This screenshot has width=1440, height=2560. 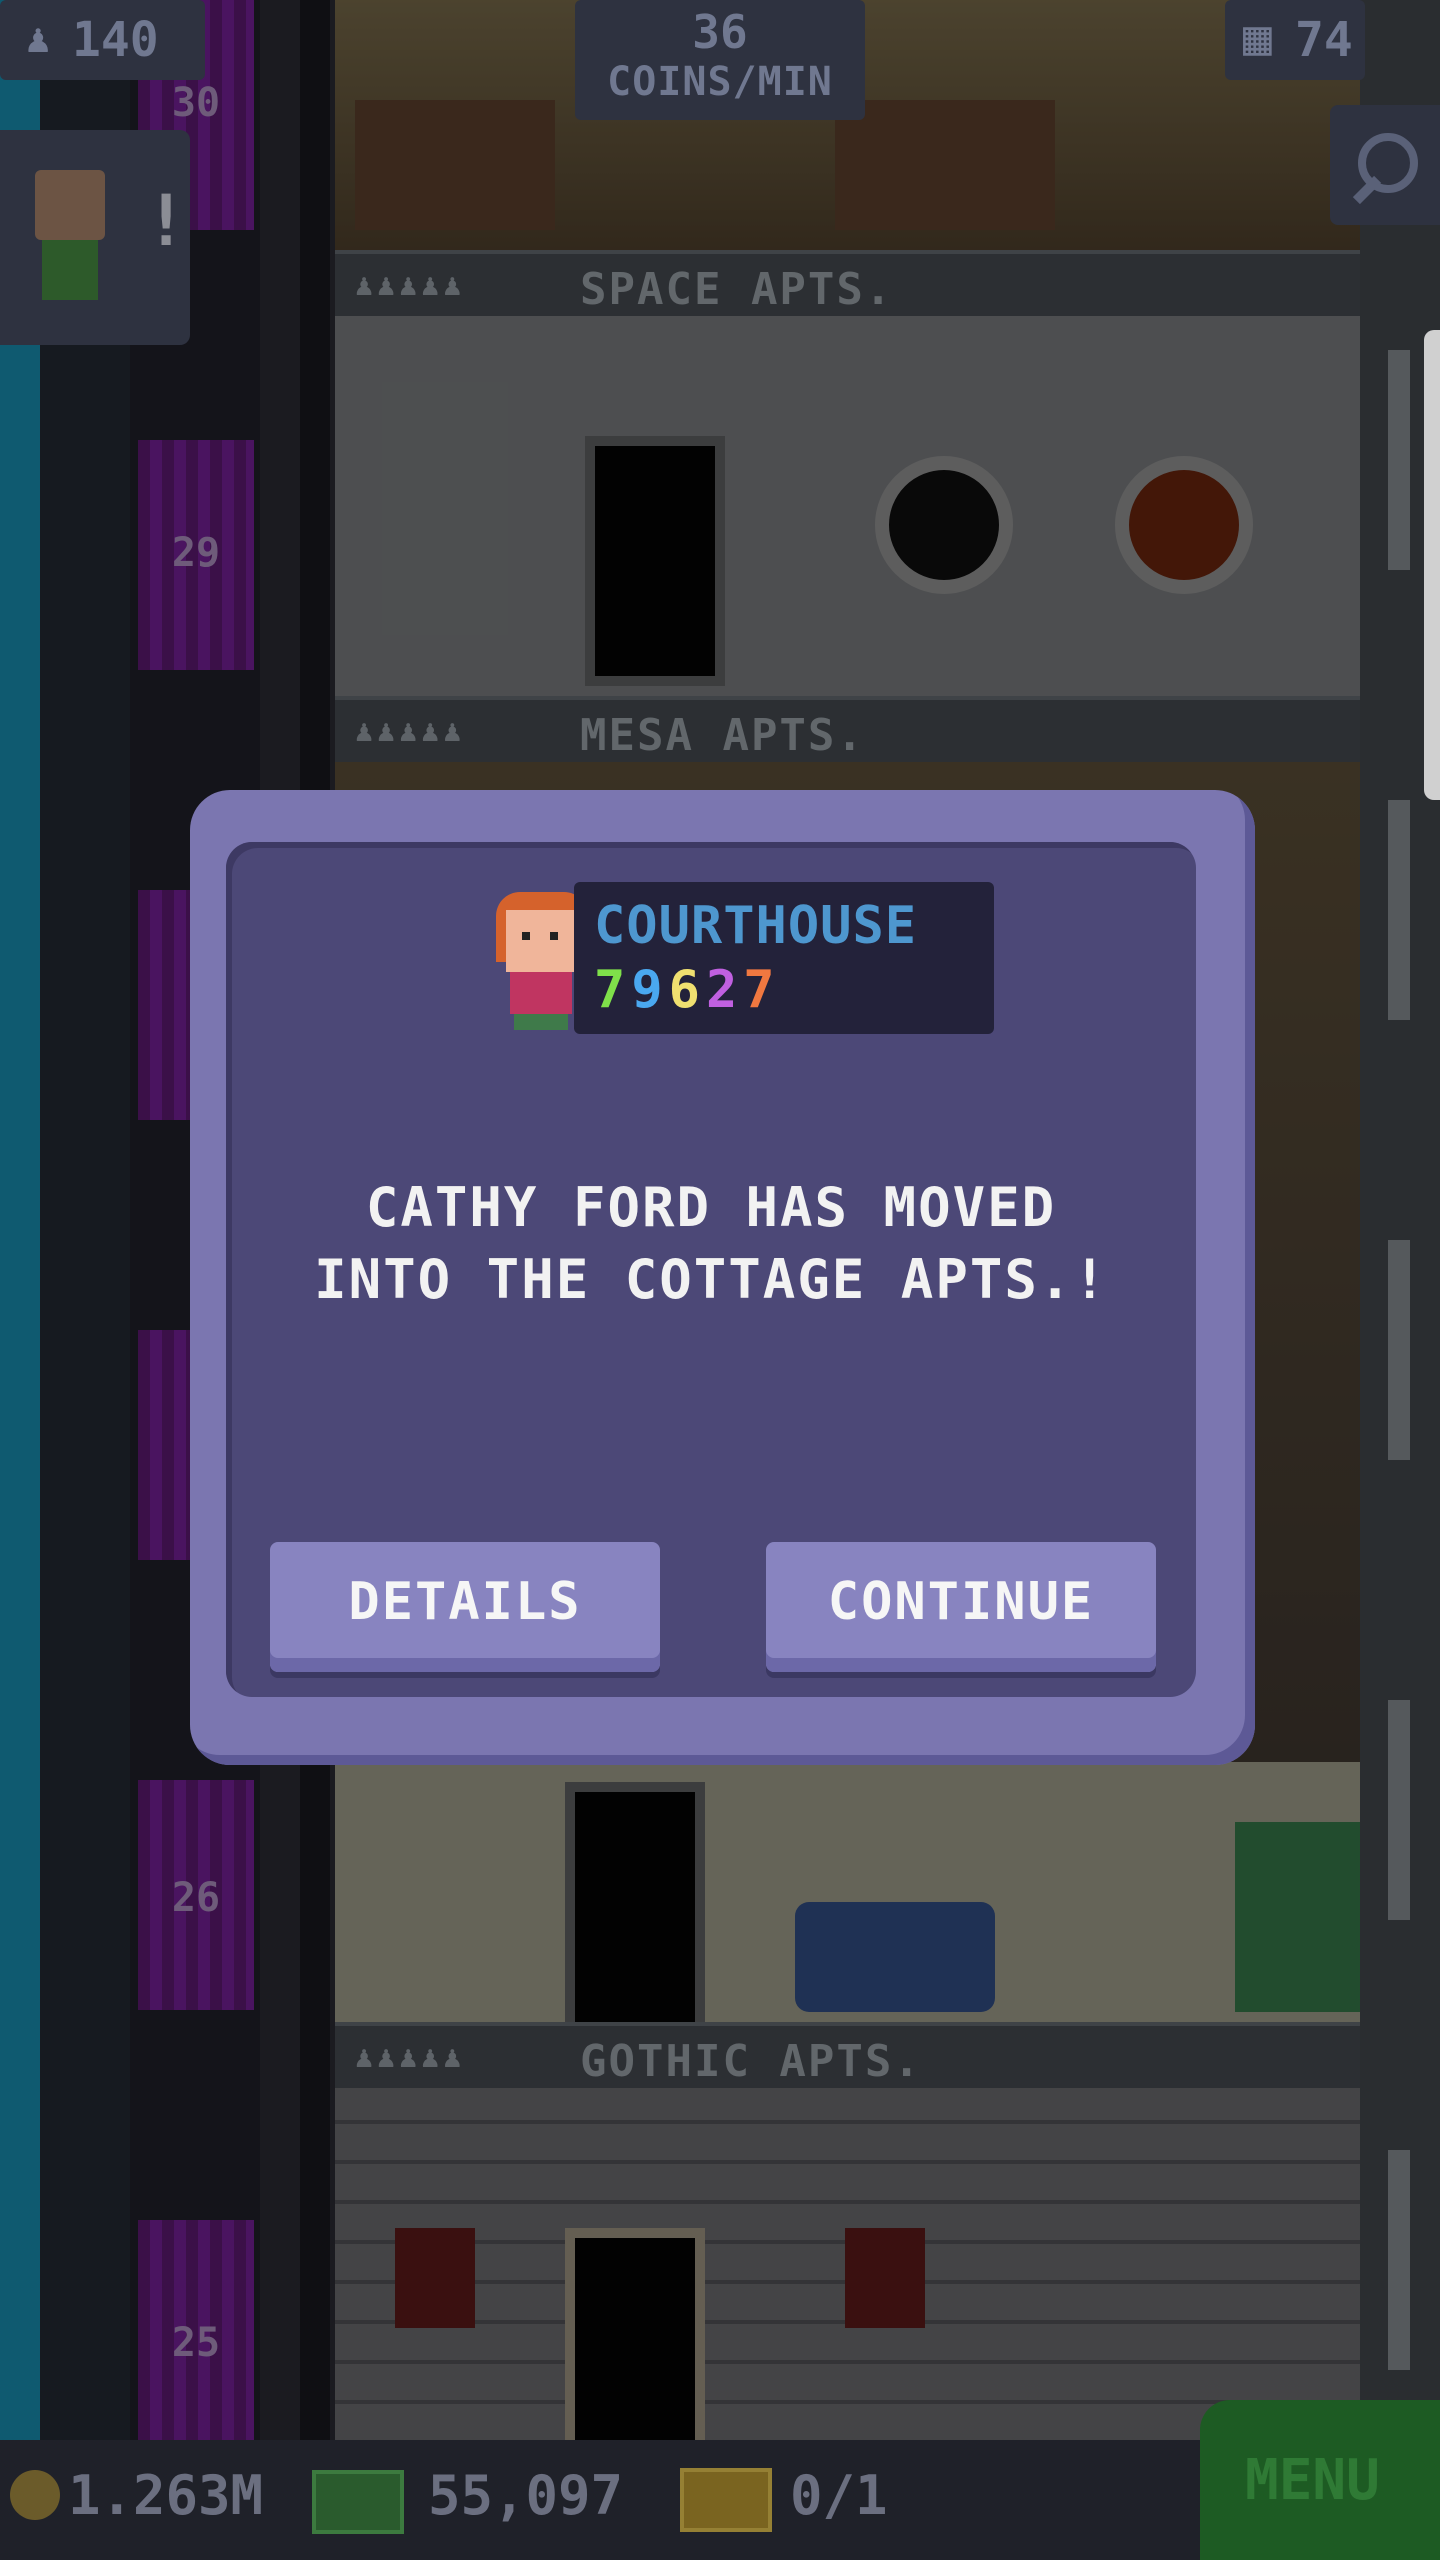 What do you see at coordinates (196, 103) in the screenshot?
I see `elevator-floor-number: 30` at bounding box center [196, 103].